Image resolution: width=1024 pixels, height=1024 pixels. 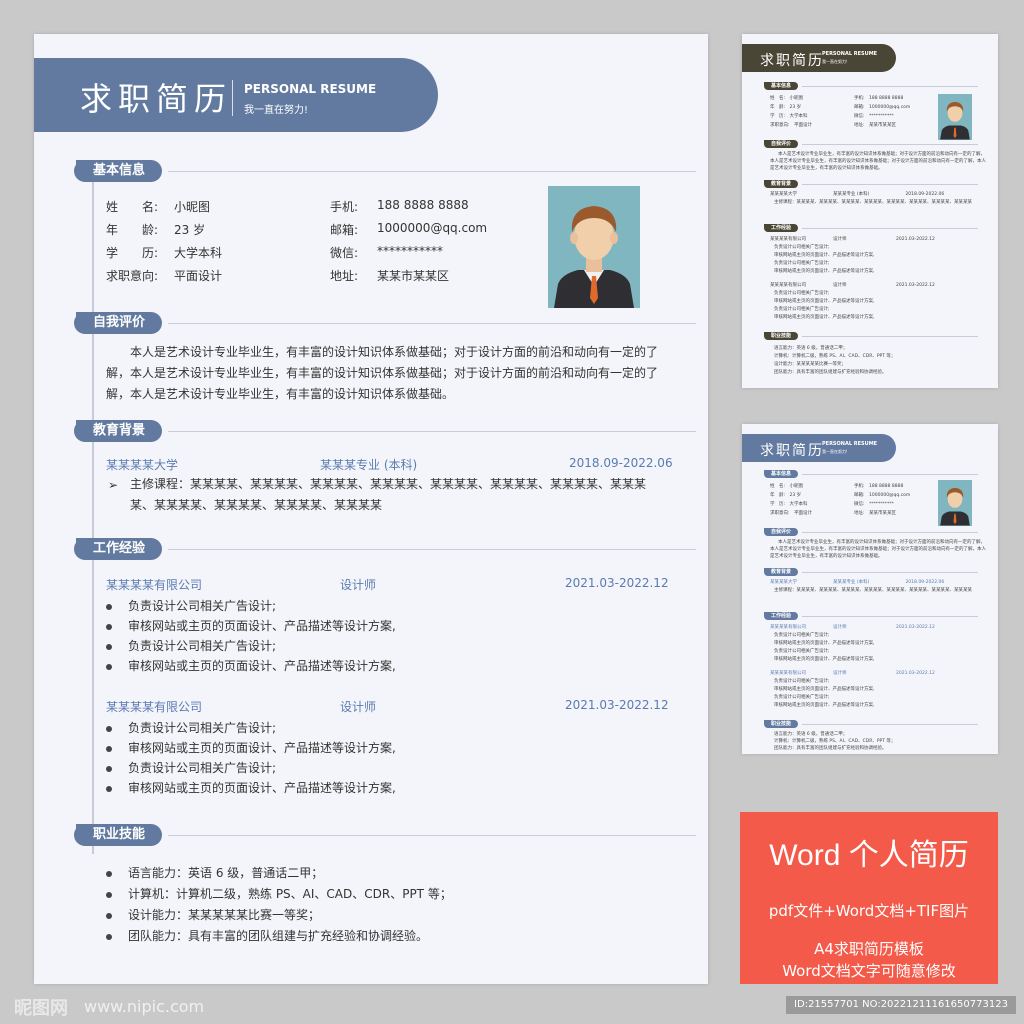 I want to click on thumb-title-bar: 求职简历 PERSONAL RESUME 我一直在努力!, so click(x=819, y=448).